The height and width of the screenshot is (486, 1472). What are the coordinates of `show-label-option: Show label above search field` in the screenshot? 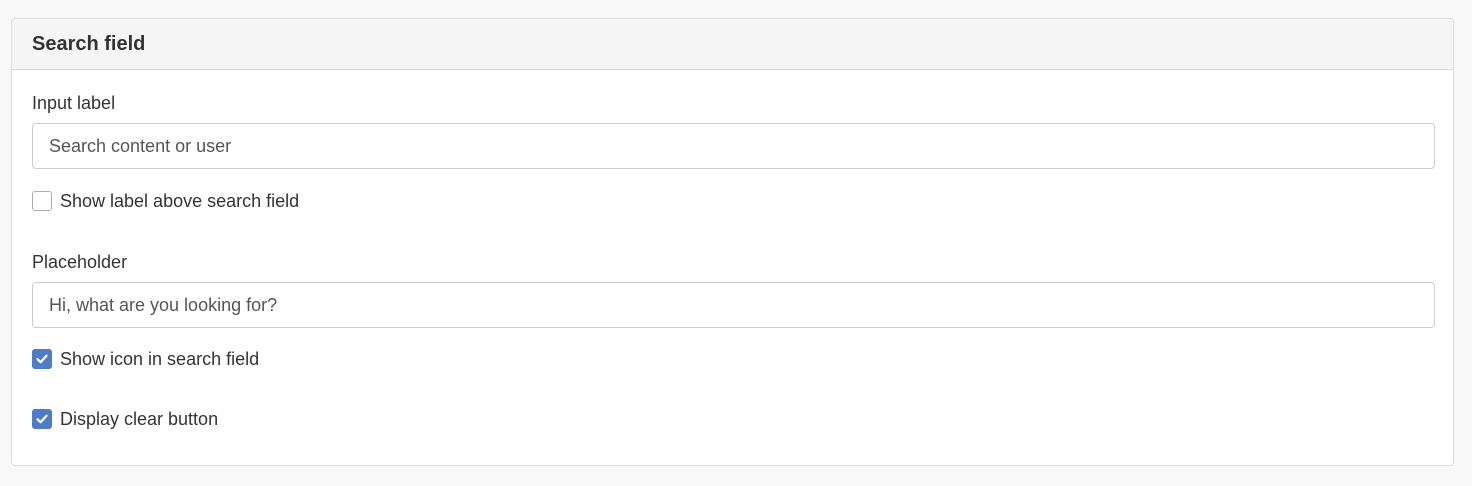 It's located at (165, 201).